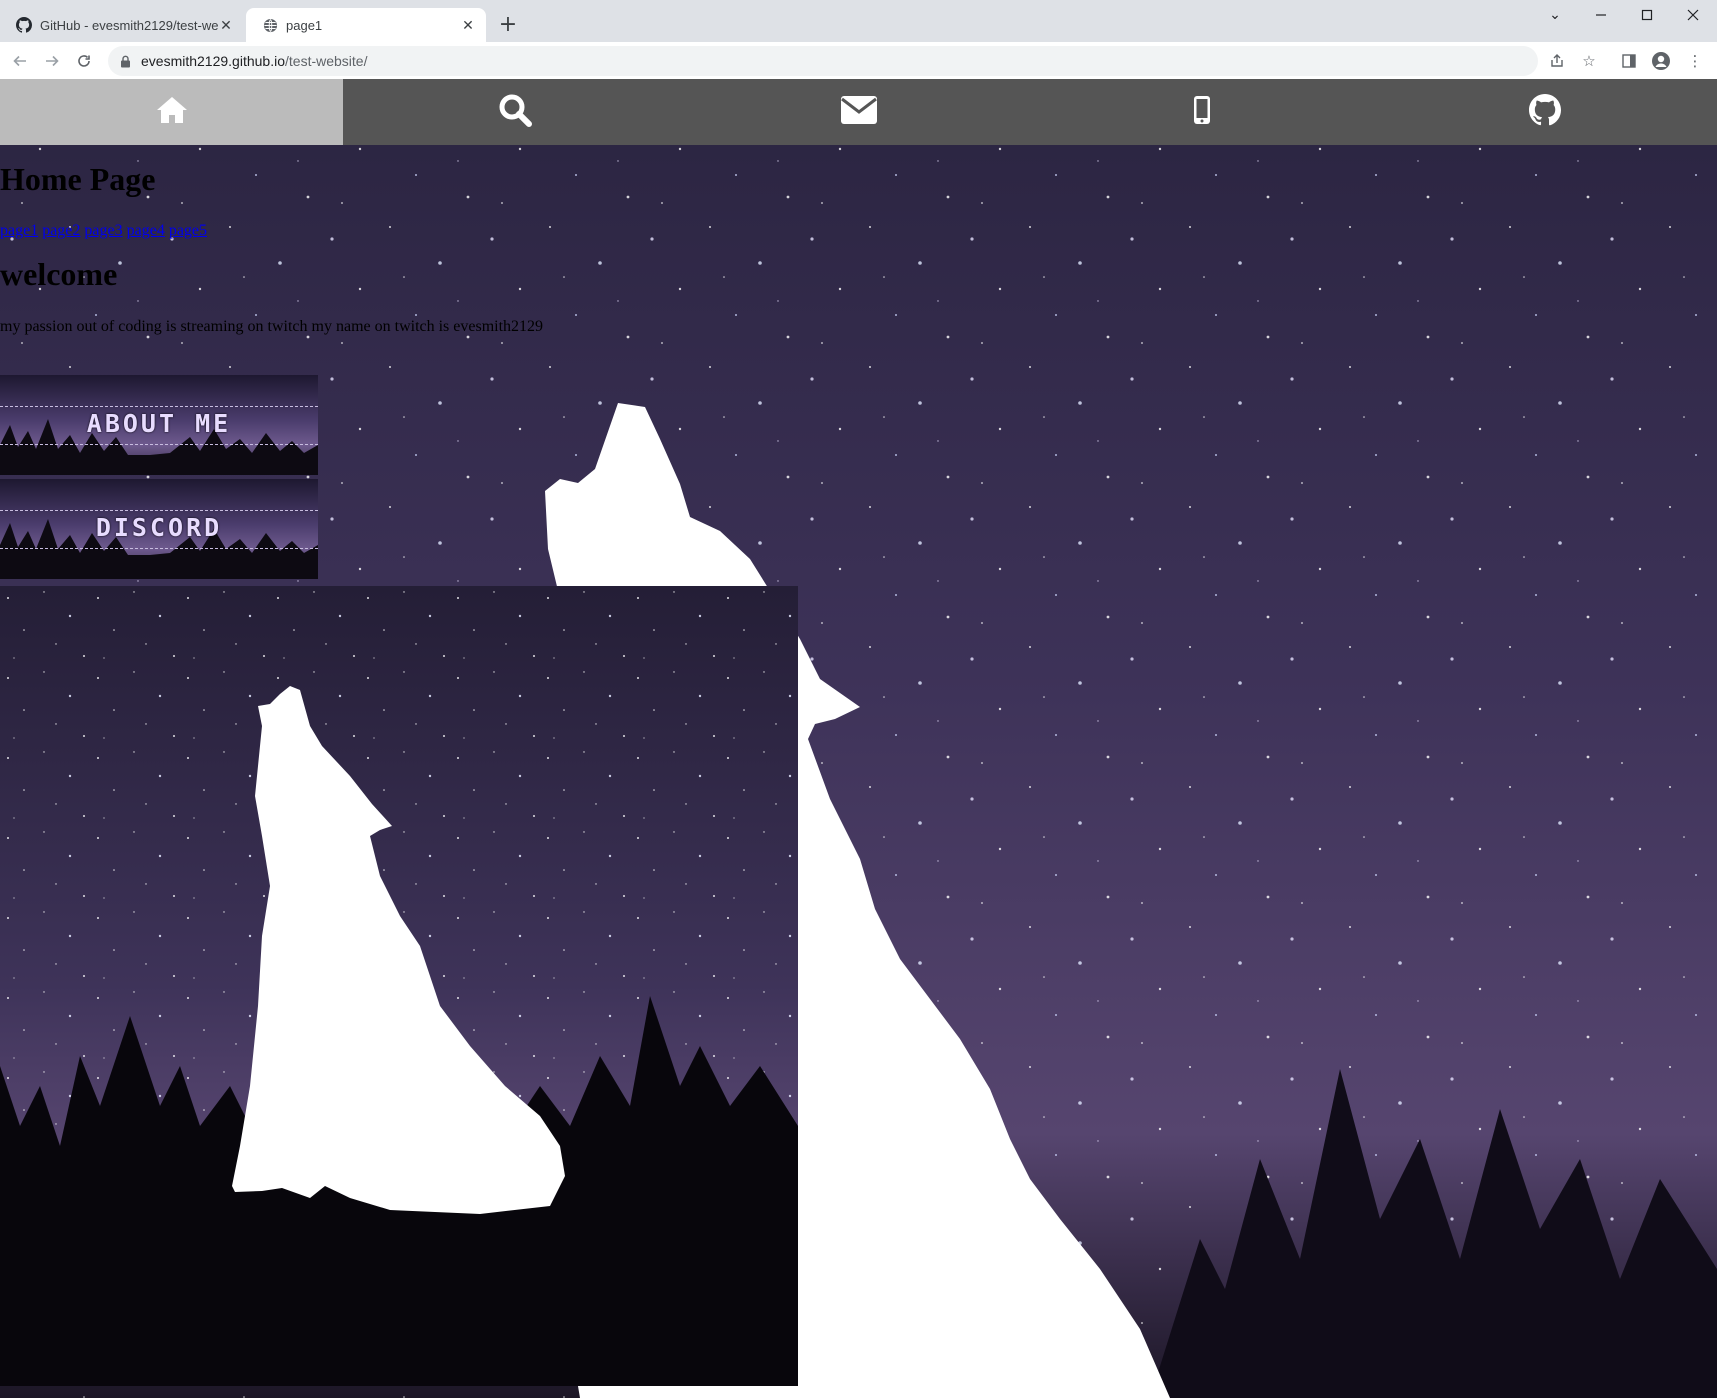 The height and width of the screenshot is (1398, 1717). I want to click on forward-button, so click(52, 61).